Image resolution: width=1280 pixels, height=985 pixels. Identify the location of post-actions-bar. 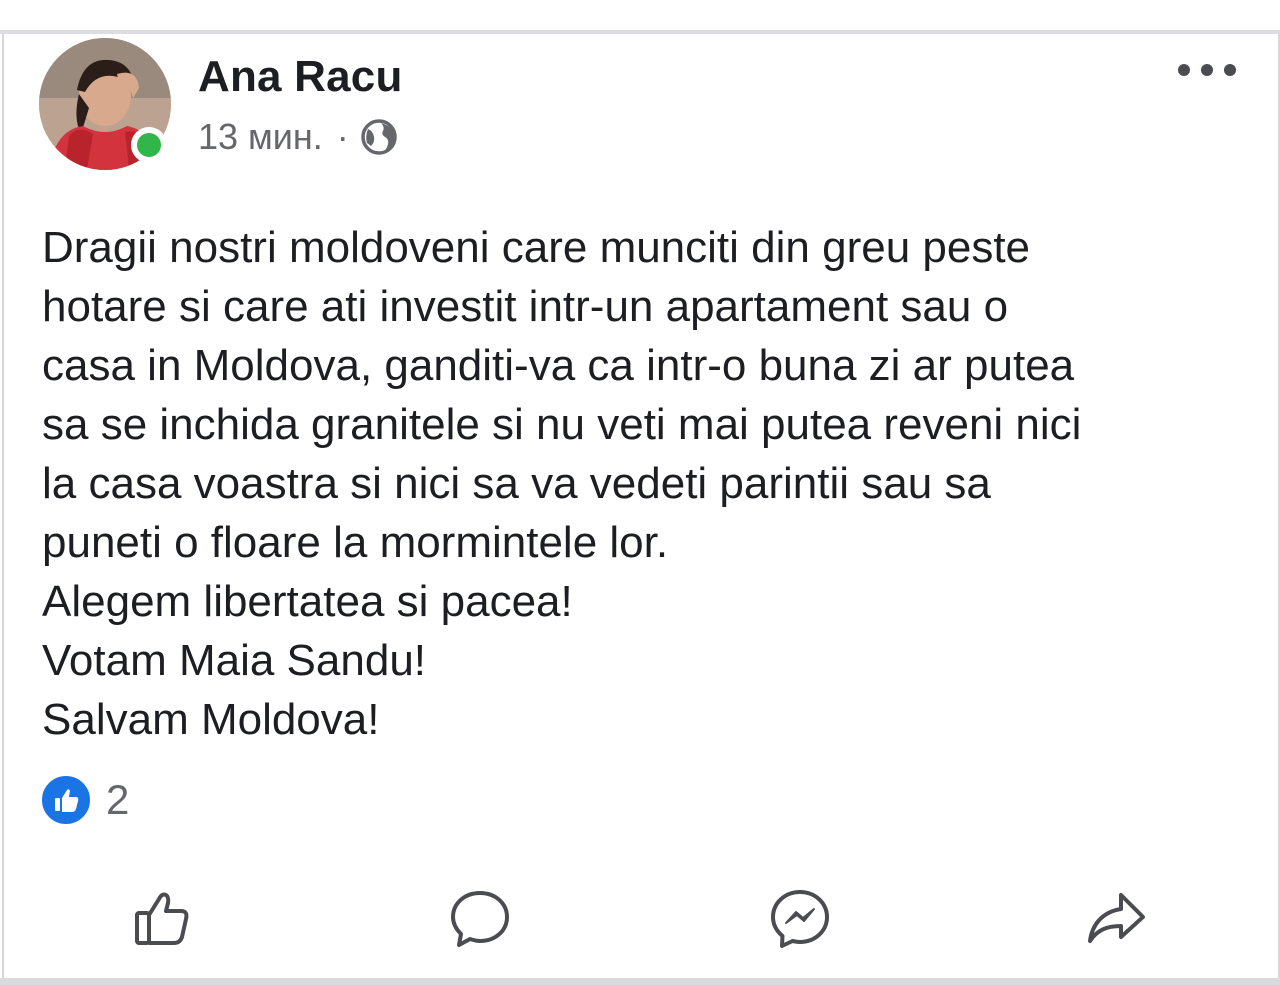
(640, 918).